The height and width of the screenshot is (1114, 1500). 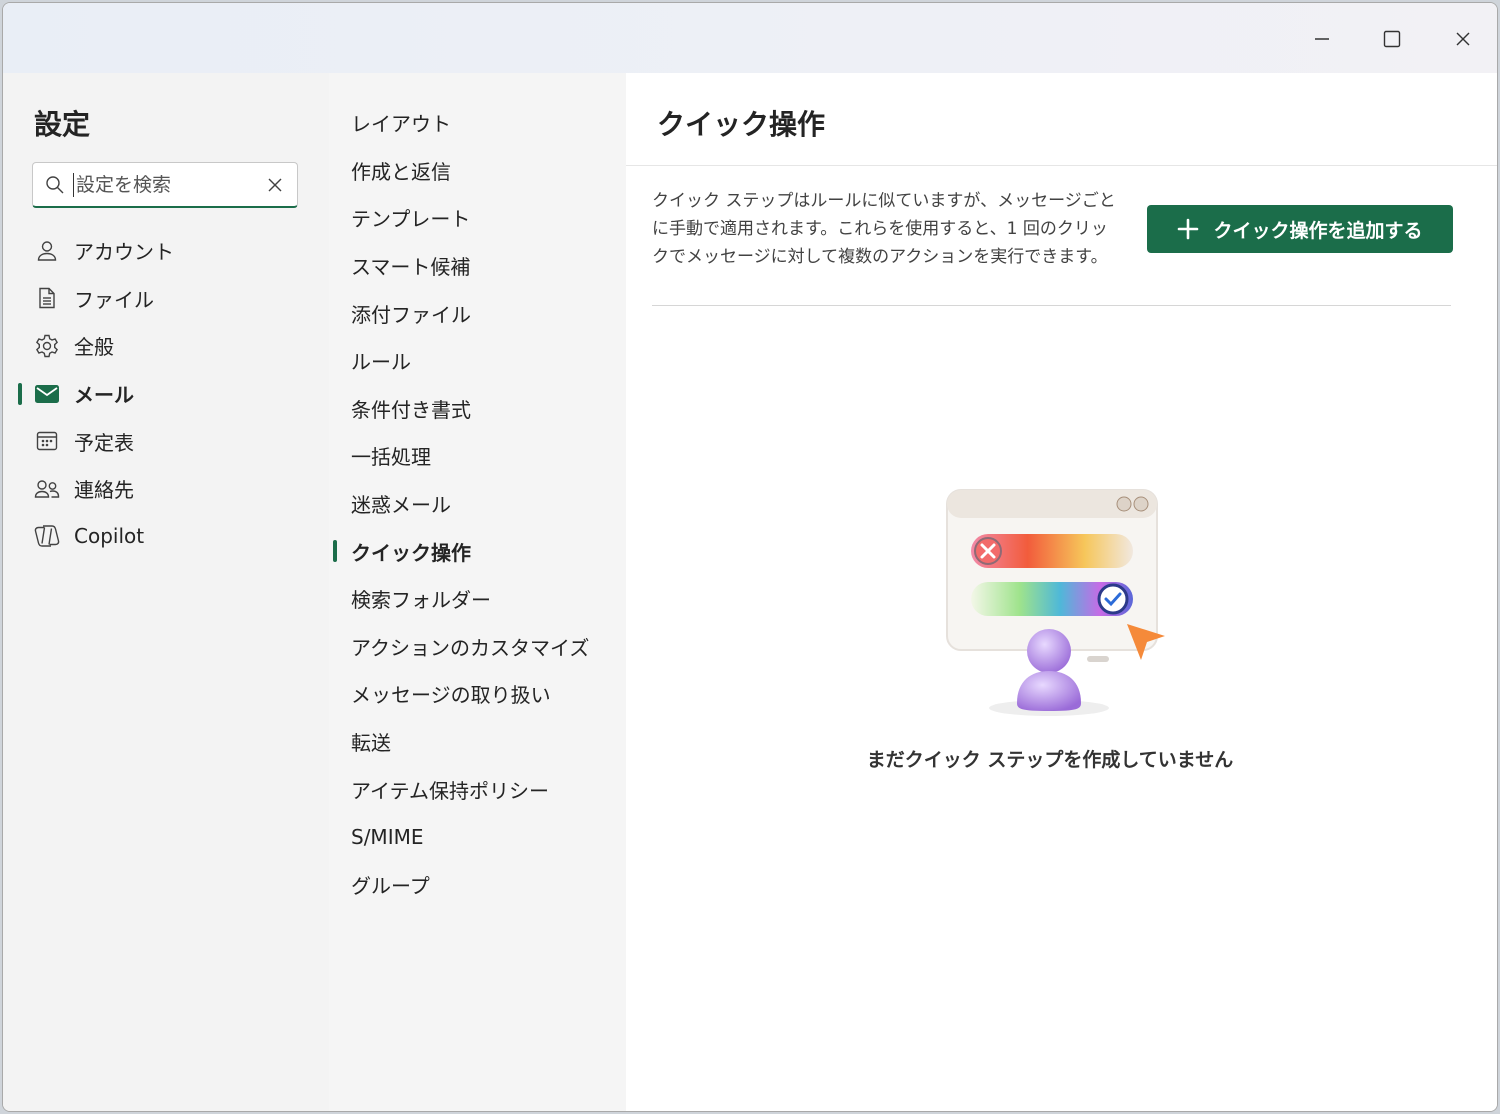 I want to click on settings-category-list: アカウント ファイル 全般 メール 予定表 連絡先 Copilot, so click(x=166, y=393).